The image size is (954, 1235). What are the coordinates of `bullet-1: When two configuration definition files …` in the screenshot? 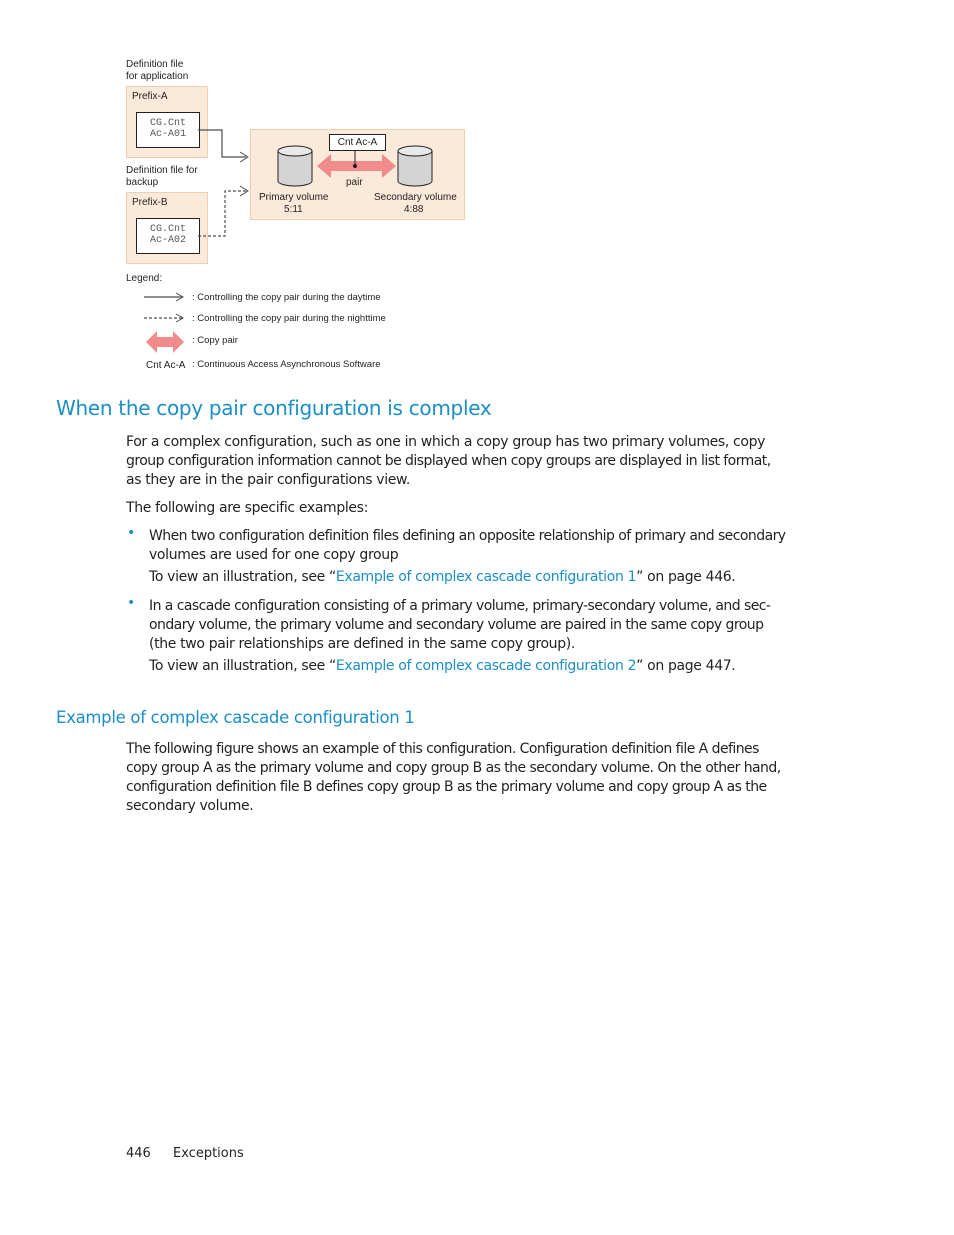 It's located at (484, 557).